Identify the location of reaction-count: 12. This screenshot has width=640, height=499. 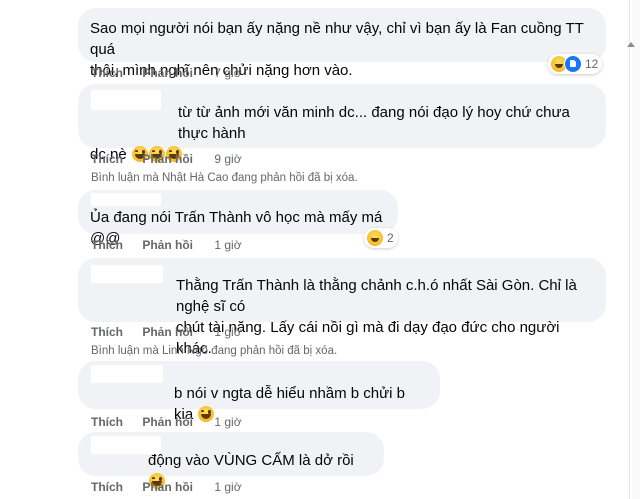
(592, 64).